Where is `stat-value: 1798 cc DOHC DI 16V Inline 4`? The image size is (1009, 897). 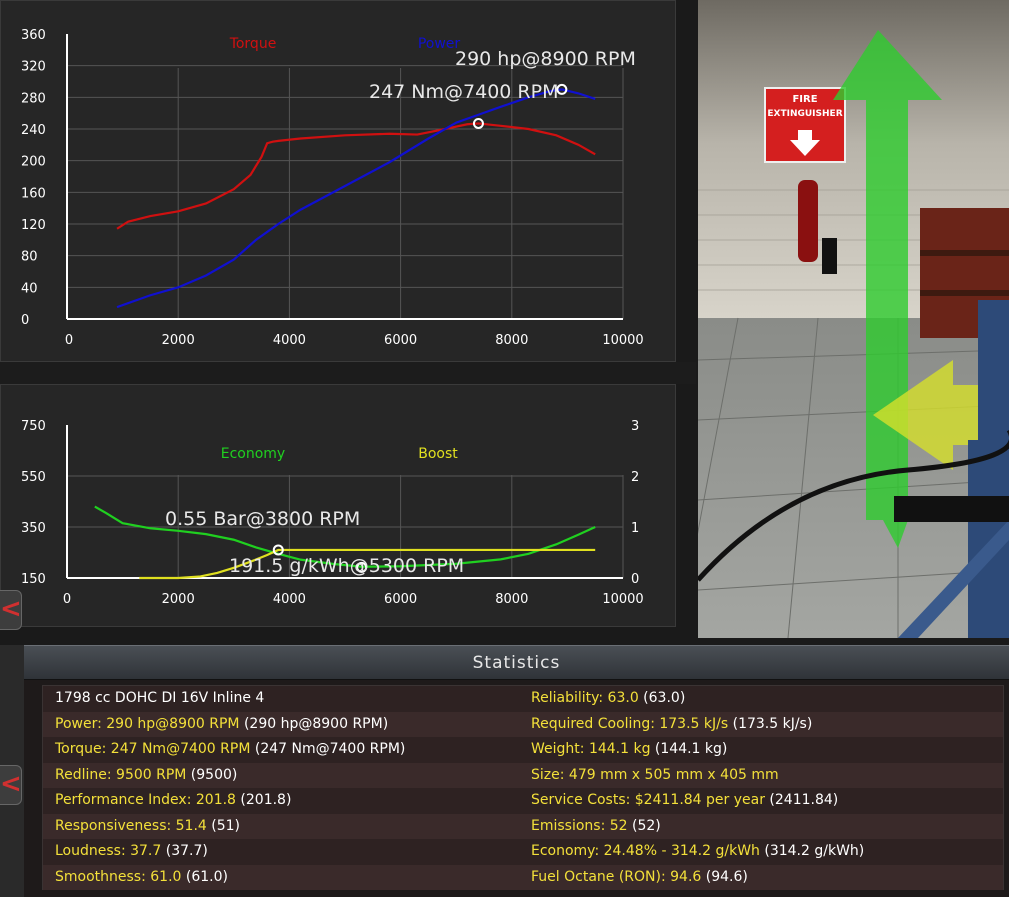 stat-value: 1798 cc DOHC DI 16V Inline 4 is located at coordinates (160, 698).